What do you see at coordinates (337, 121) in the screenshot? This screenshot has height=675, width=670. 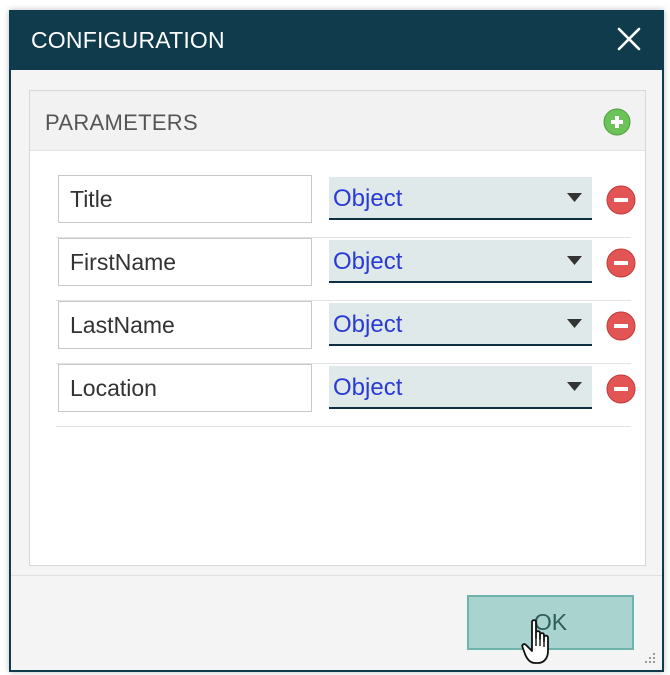 I see `parameters-header: PARAMETERS` at bounding box center [337, 121].